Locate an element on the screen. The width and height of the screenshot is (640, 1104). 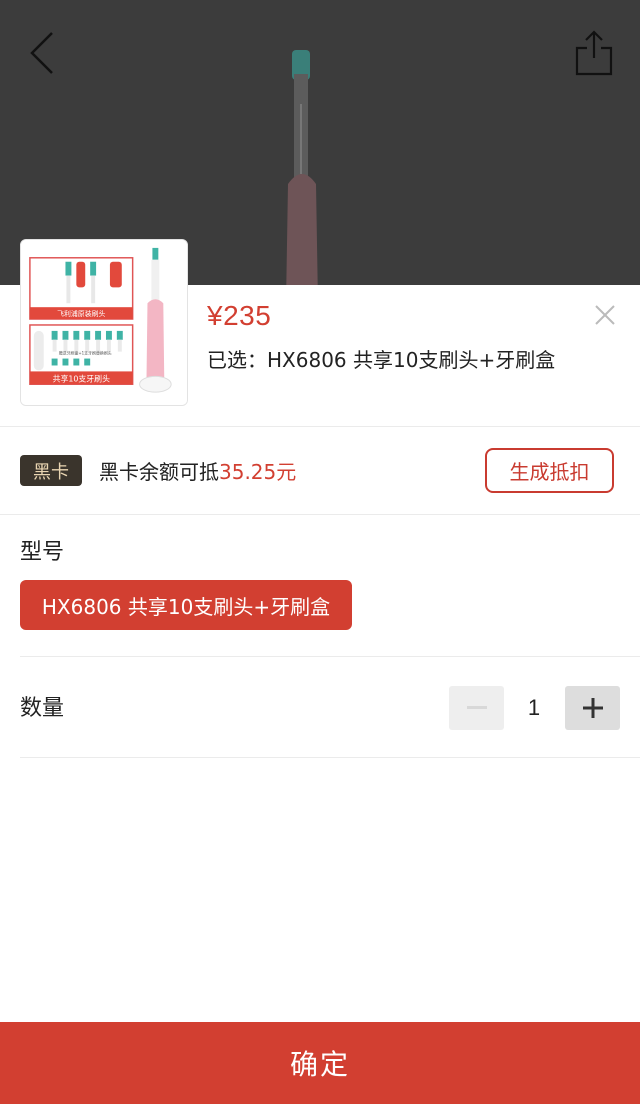
quantity-value: 1 is located at coordinates (534, 707).